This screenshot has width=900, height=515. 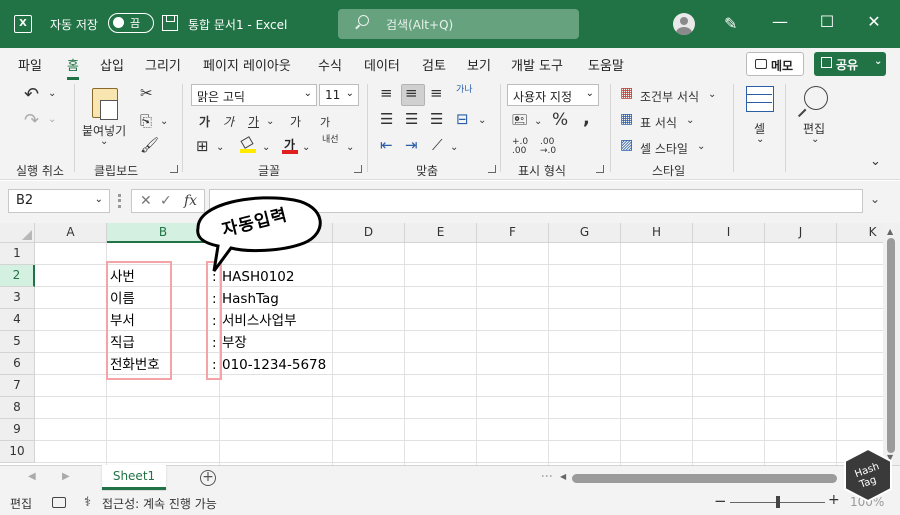 I want to click on macro-record-icon, so click(x=59, y=502).